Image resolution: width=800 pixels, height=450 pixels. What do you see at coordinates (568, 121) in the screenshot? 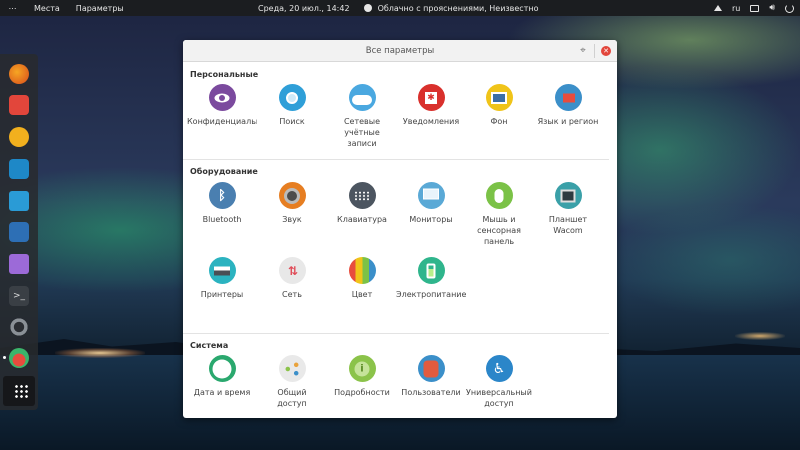
I see `tile-label: Язык и регион` at bounding box center [568, 121].